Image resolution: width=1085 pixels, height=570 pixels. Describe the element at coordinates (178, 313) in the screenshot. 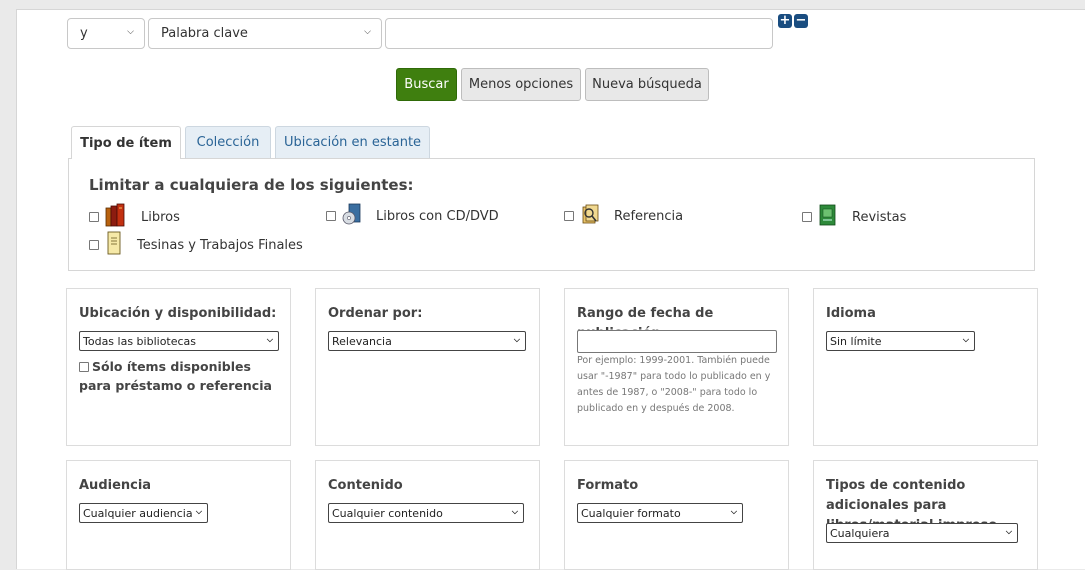

I see `location-title: Ubicación y disponibilidad:` at that location.